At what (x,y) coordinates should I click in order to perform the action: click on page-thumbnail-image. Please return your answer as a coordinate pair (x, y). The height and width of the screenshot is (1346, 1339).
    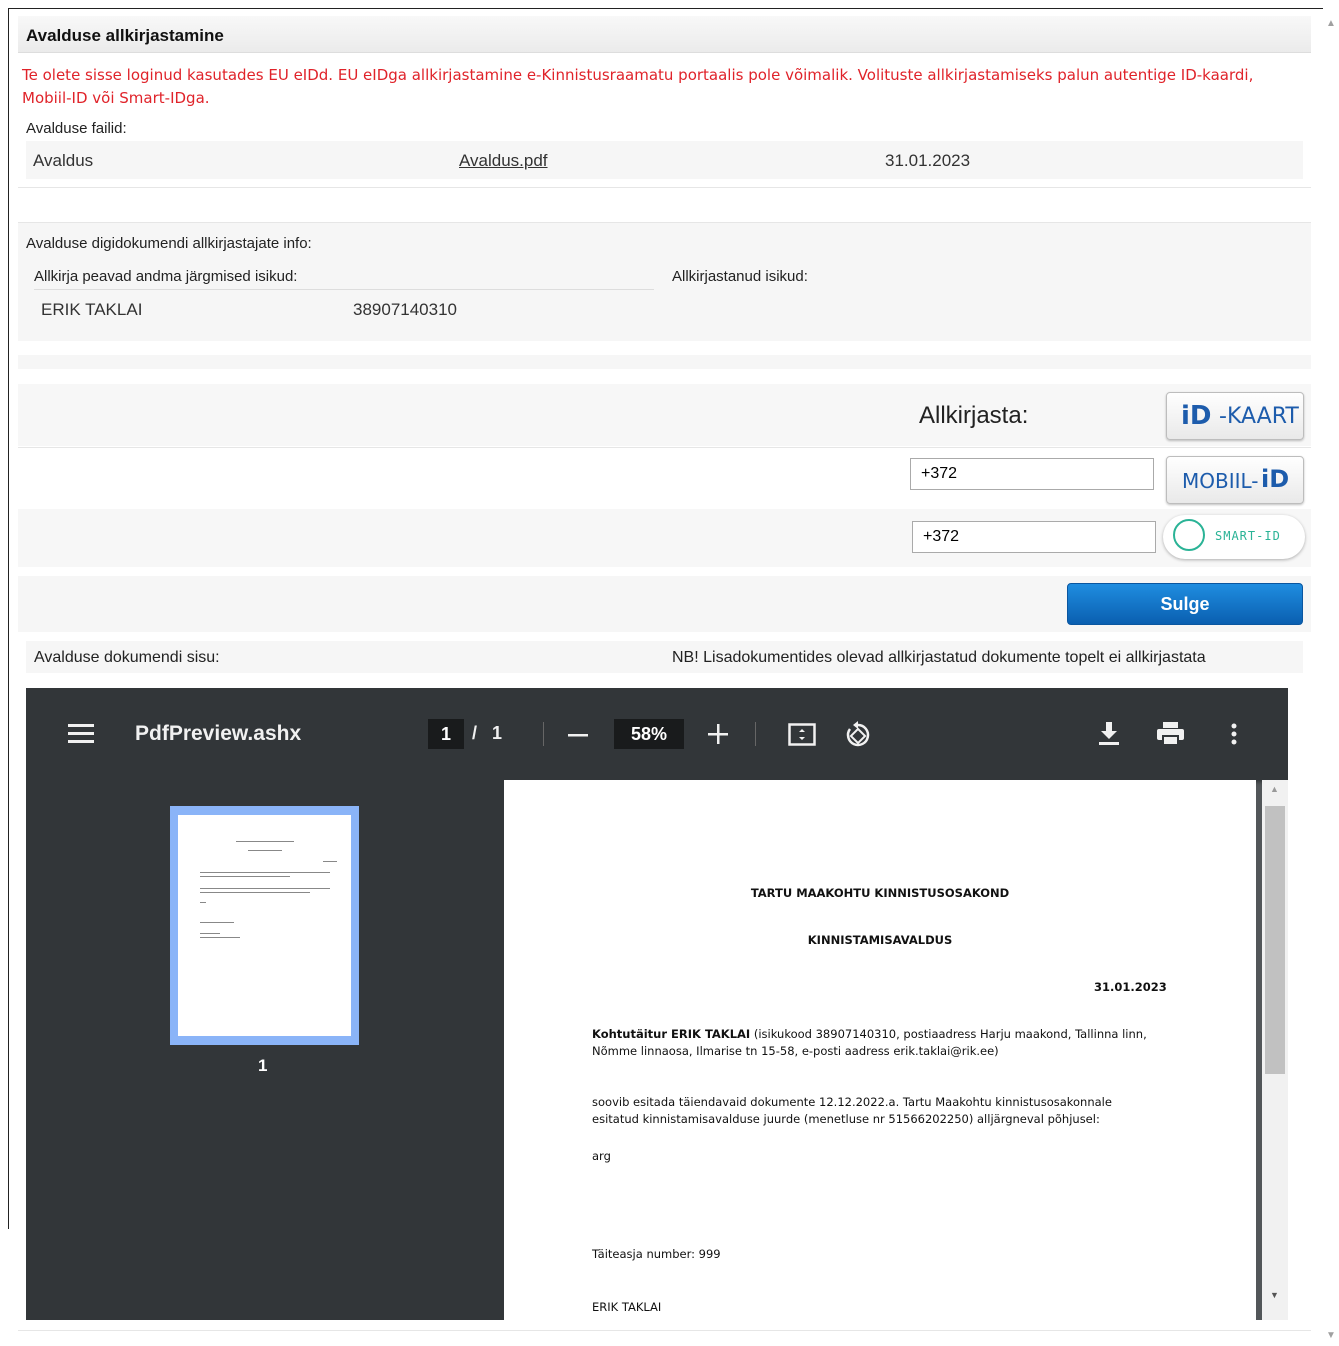
    Looking at the image, I should click on (264, 925).